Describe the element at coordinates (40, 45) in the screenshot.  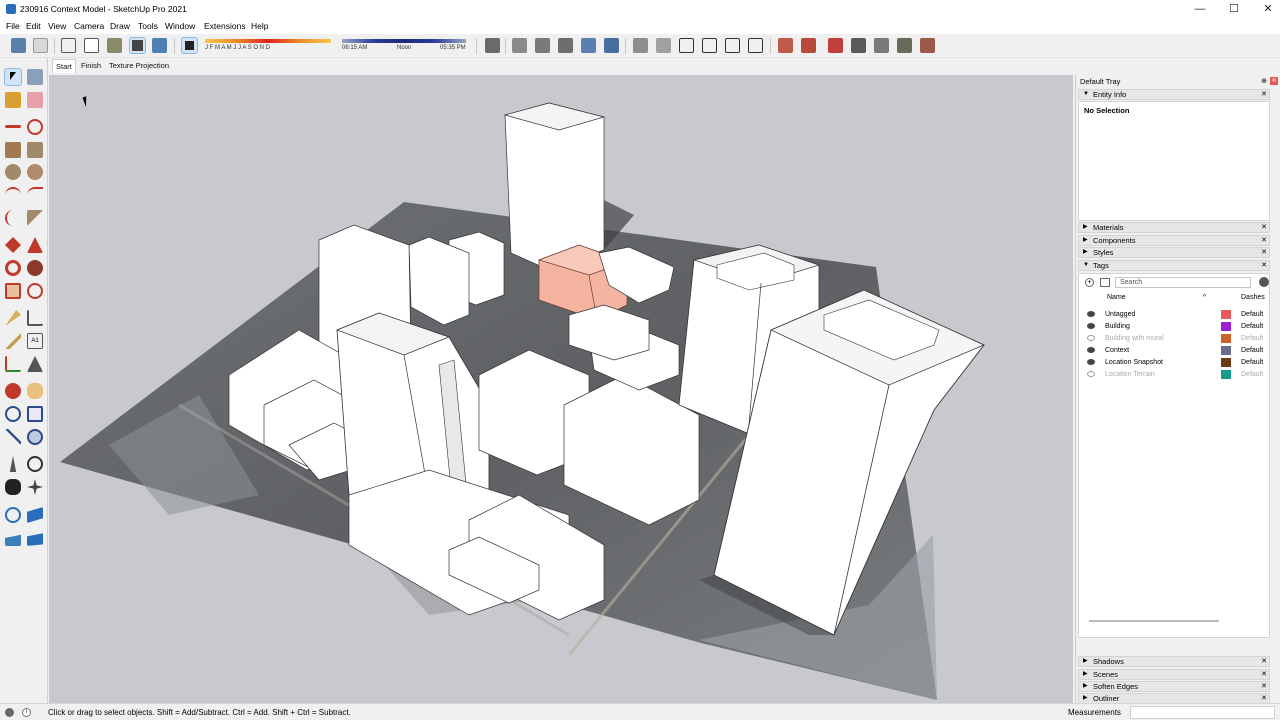
I see `back-edges-icon` at that location.